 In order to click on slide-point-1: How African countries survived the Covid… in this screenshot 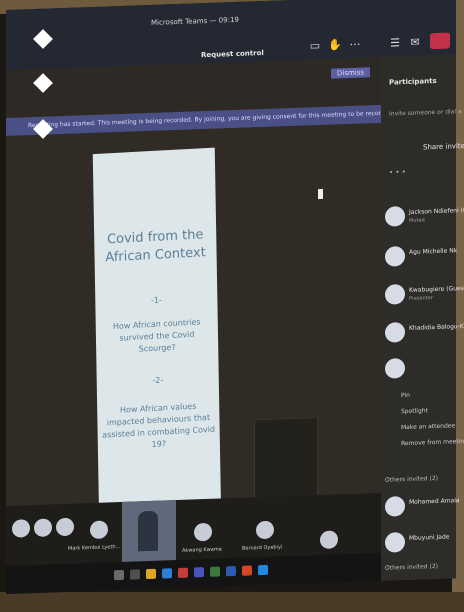, I will do `click(156, 335)`.